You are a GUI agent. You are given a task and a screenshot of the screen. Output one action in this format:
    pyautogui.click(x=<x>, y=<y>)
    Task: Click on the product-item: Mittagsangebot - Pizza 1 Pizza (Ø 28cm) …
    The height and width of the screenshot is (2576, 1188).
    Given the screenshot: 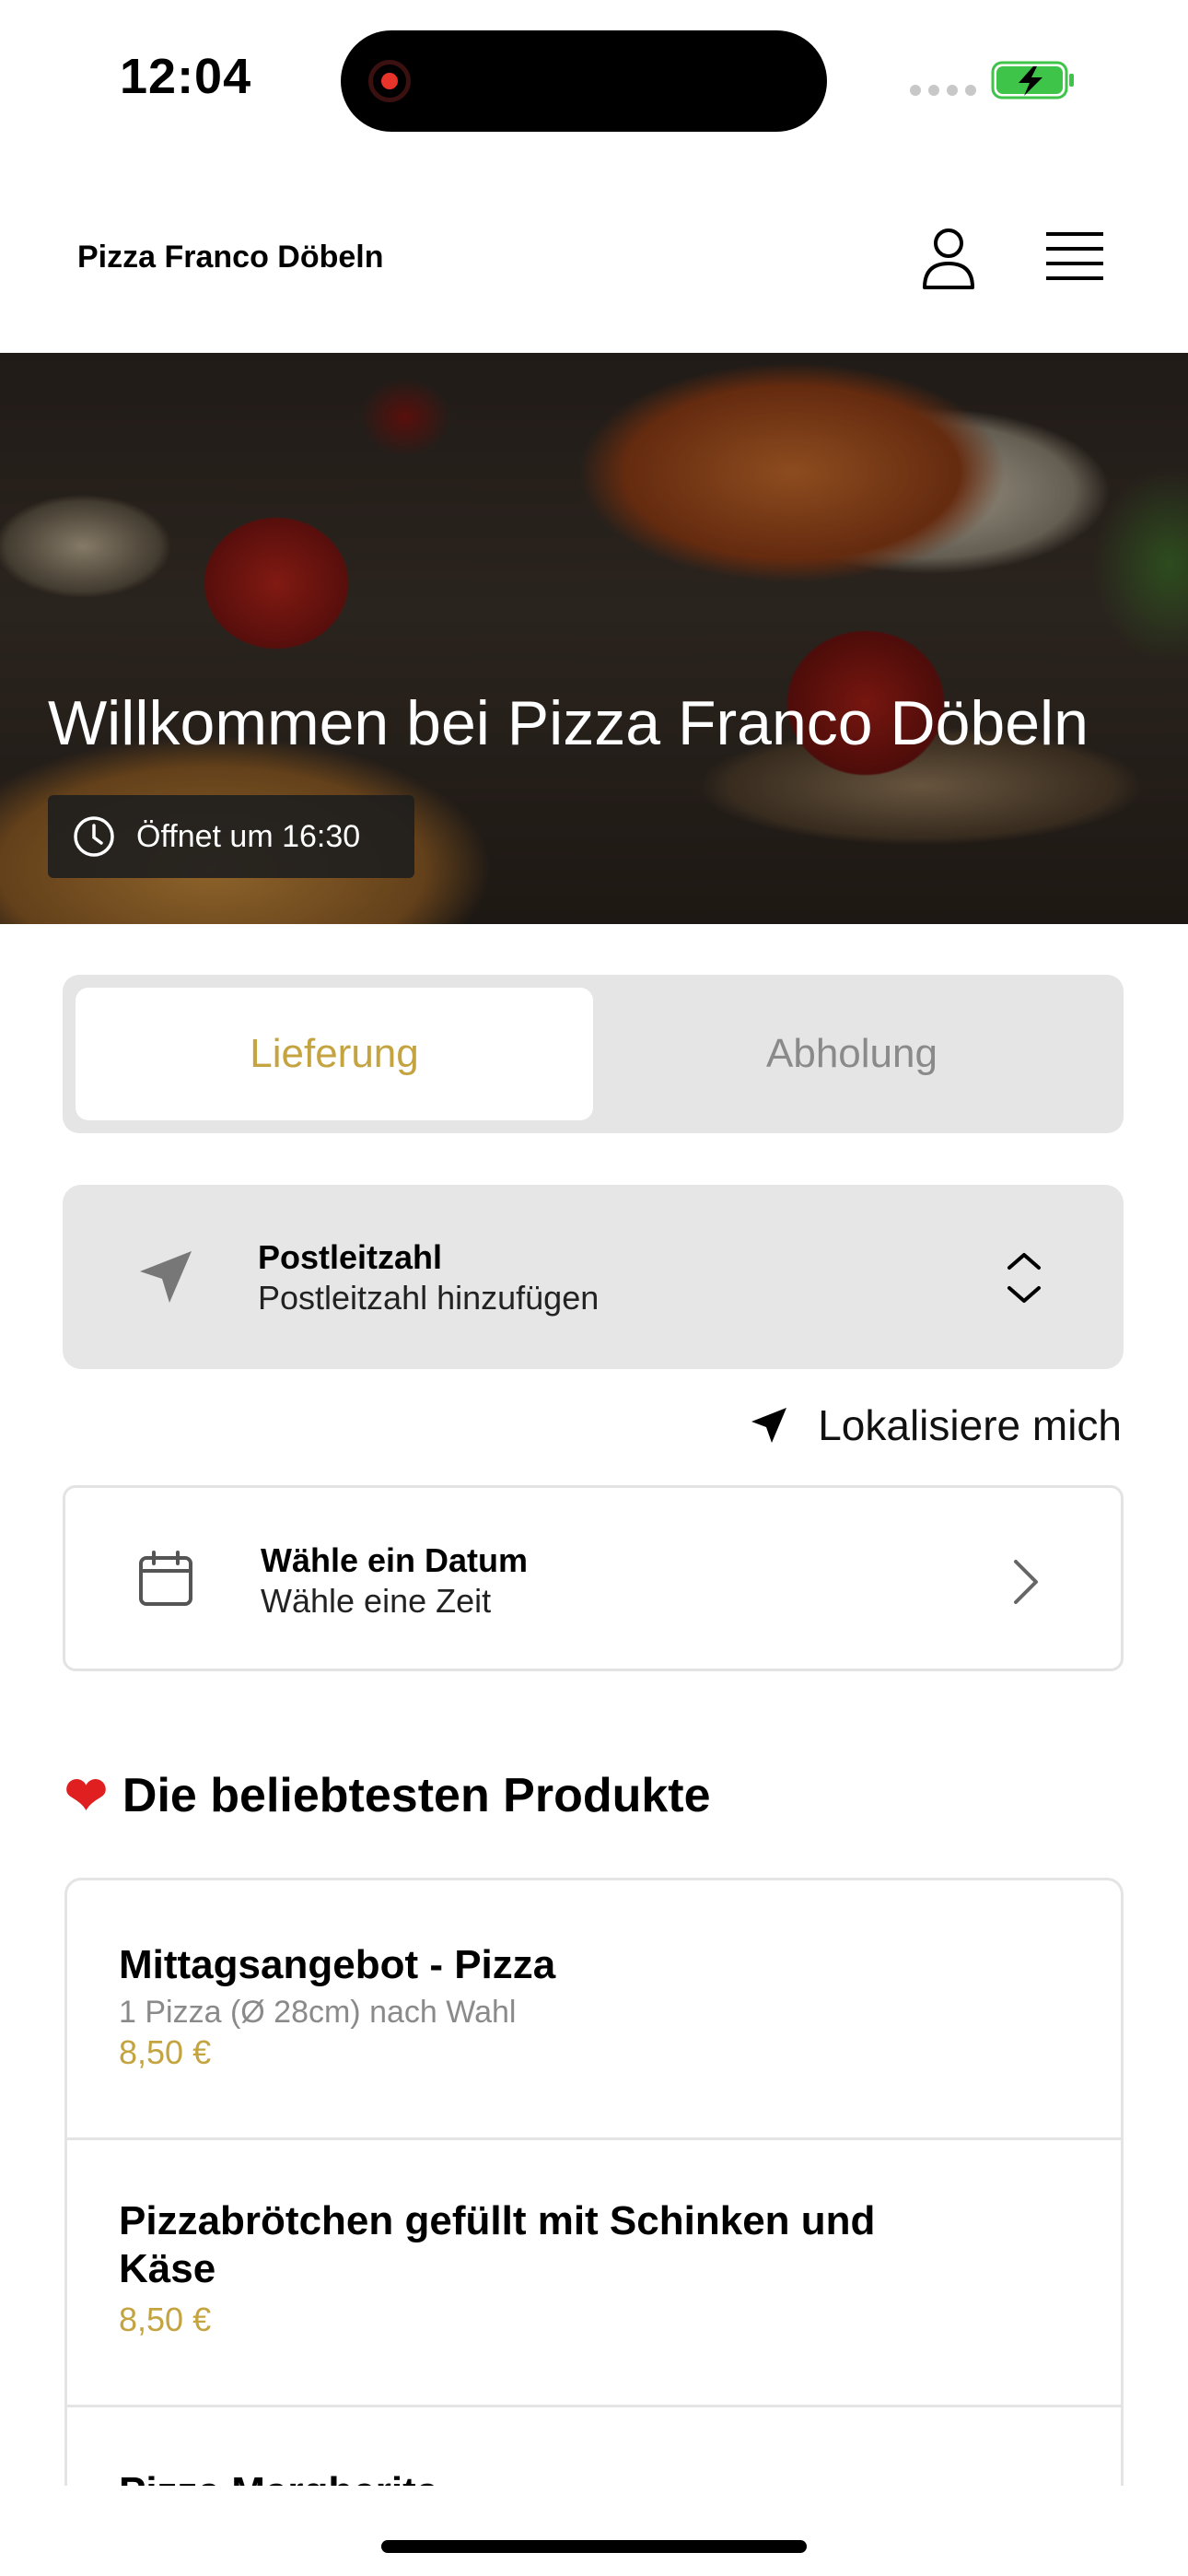 What is the action you would take?
    pyautogui.click(x=594, y=2010)
    